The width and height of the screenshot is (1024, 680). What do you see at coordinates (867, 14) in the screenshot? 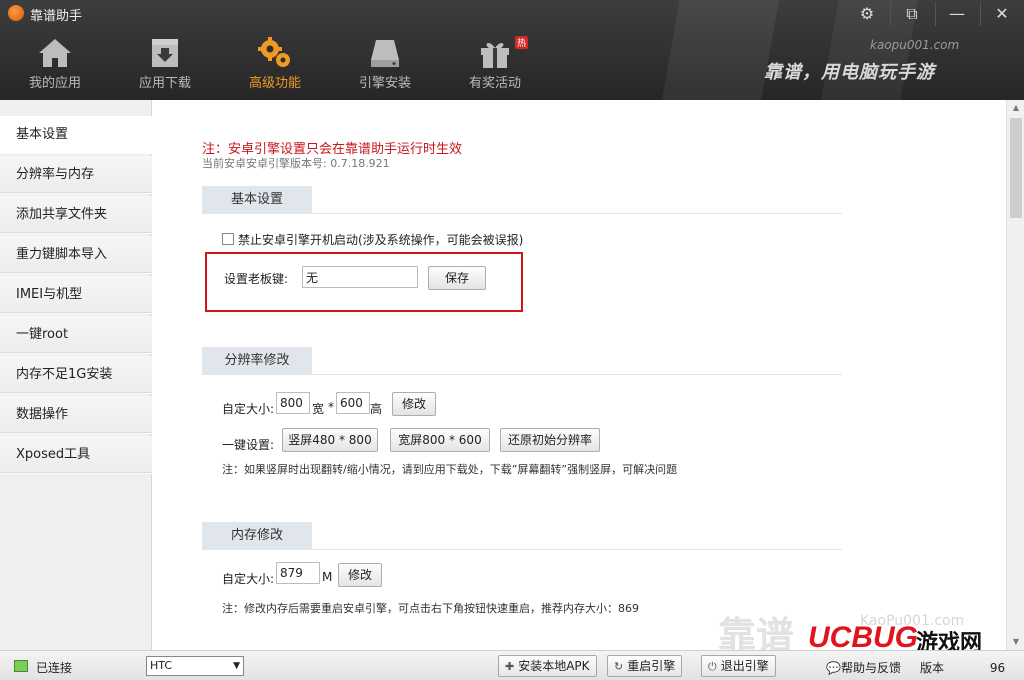
I see `settings-gear-icon: ⚙` at bounding box center [867, 14].